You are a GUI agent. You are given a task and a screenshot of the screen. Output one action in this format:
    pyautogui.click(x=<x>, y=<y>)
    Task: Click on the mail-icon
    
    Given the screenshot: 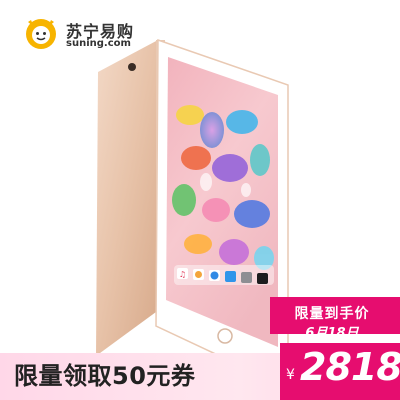 What is the action you would take?
    pyautogui.click(x=230, y=276)
    